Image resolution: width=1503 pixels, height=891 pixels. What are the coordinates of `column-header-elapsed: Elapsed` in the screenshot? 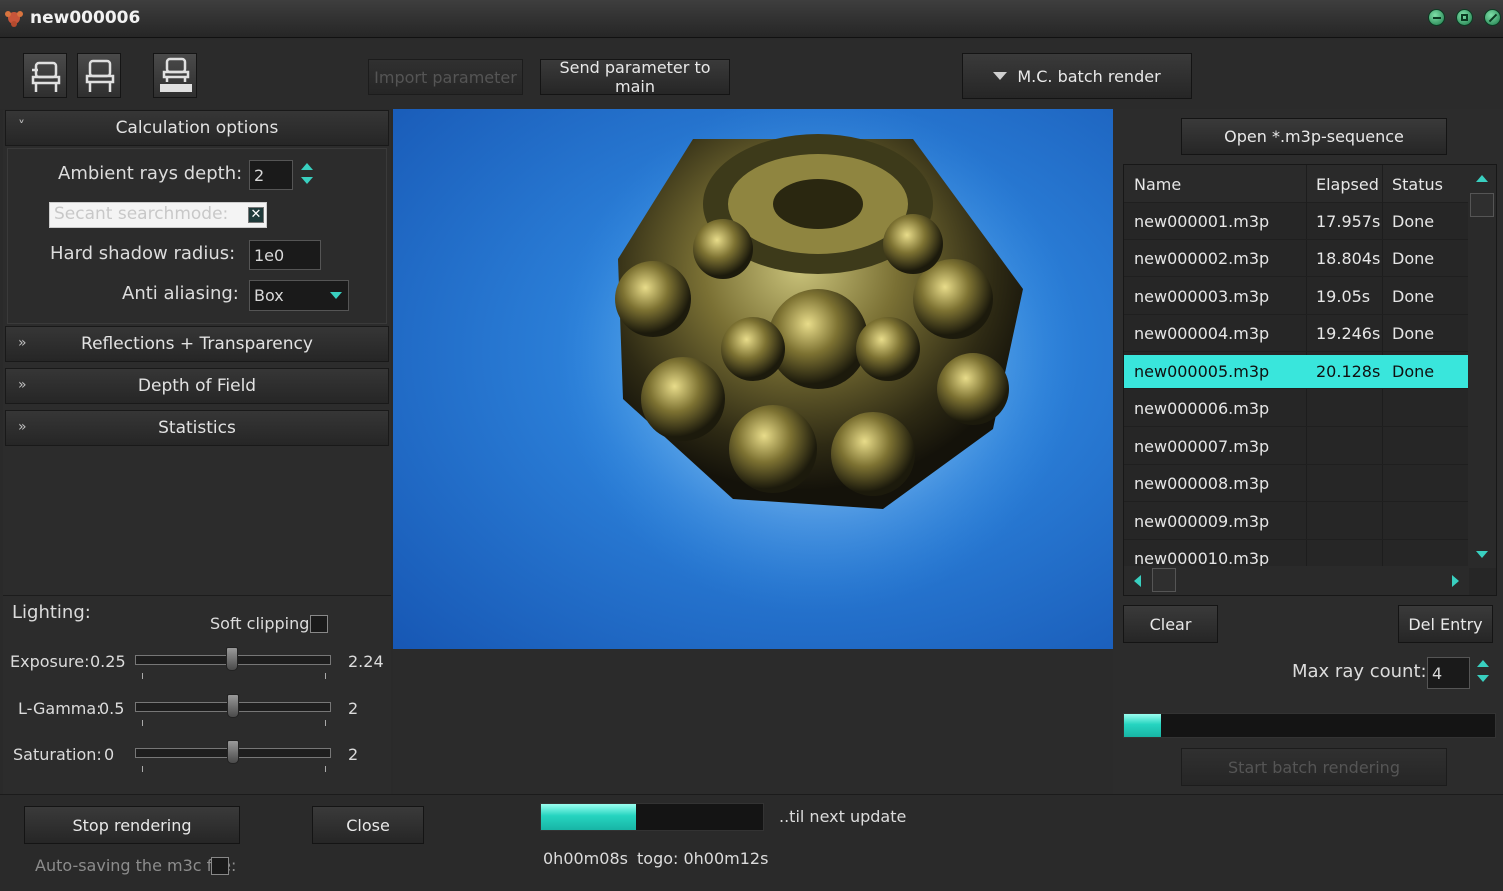 It's located at (1347, 184).